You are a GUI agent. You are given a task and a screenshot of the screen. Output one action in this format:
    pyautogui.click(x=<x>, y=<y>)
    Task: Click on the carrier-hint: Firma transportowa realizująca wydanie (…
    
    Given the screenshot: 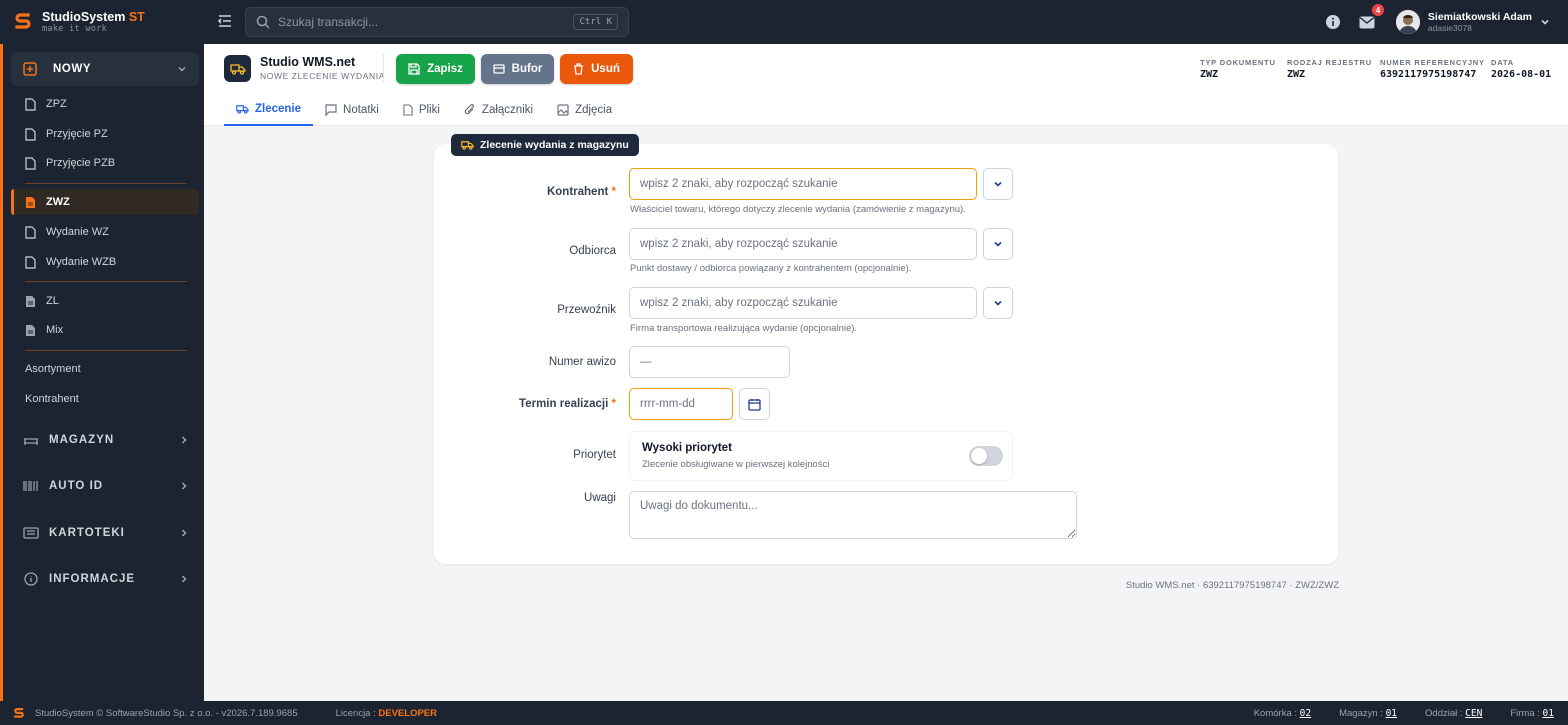 What is the action you would take?
    pyautogui.click(x=744, y=328)
    